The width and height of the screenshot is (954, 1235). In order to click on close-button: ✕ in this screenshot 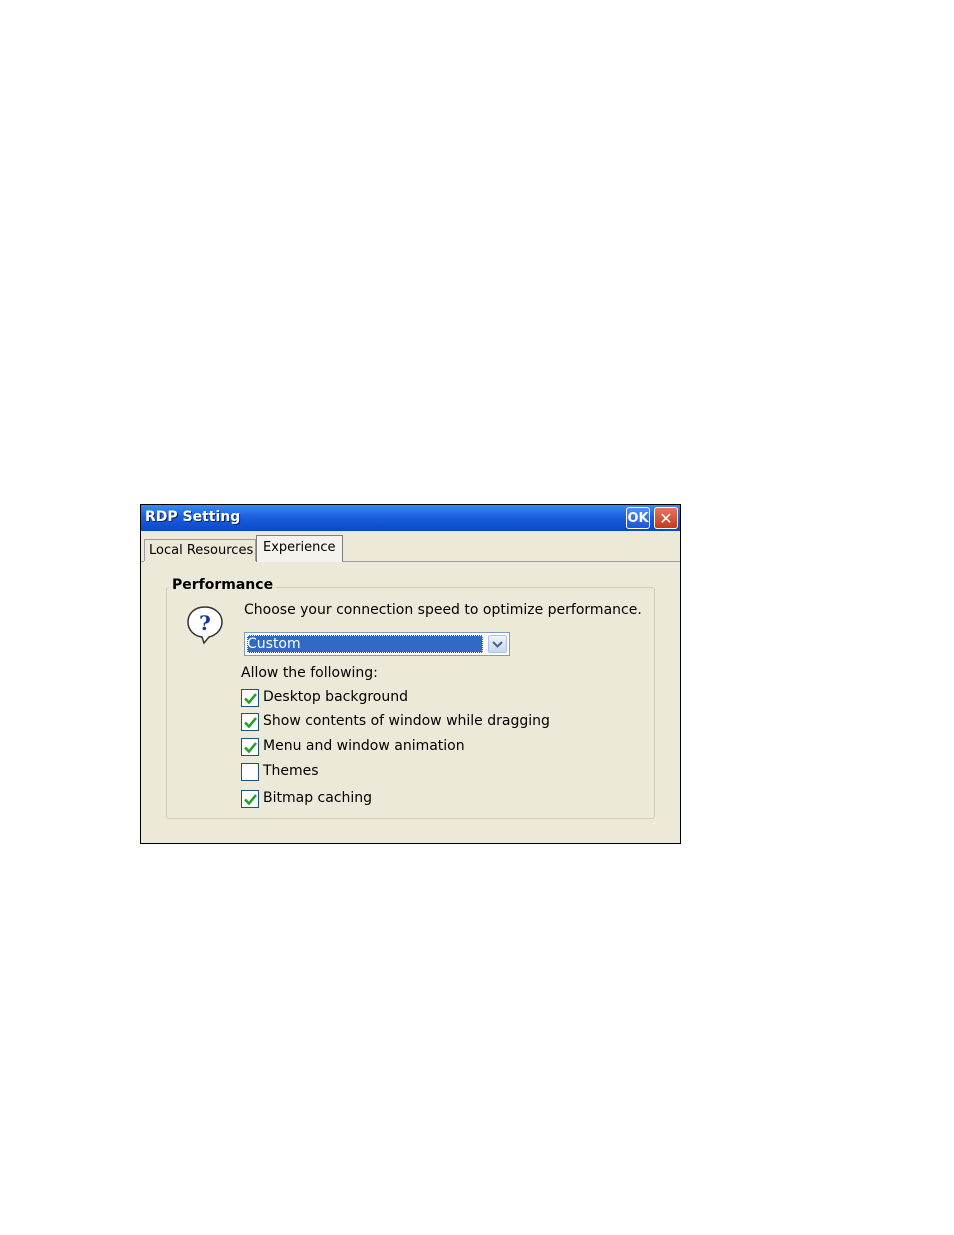, I will do `click(666, 518)`.